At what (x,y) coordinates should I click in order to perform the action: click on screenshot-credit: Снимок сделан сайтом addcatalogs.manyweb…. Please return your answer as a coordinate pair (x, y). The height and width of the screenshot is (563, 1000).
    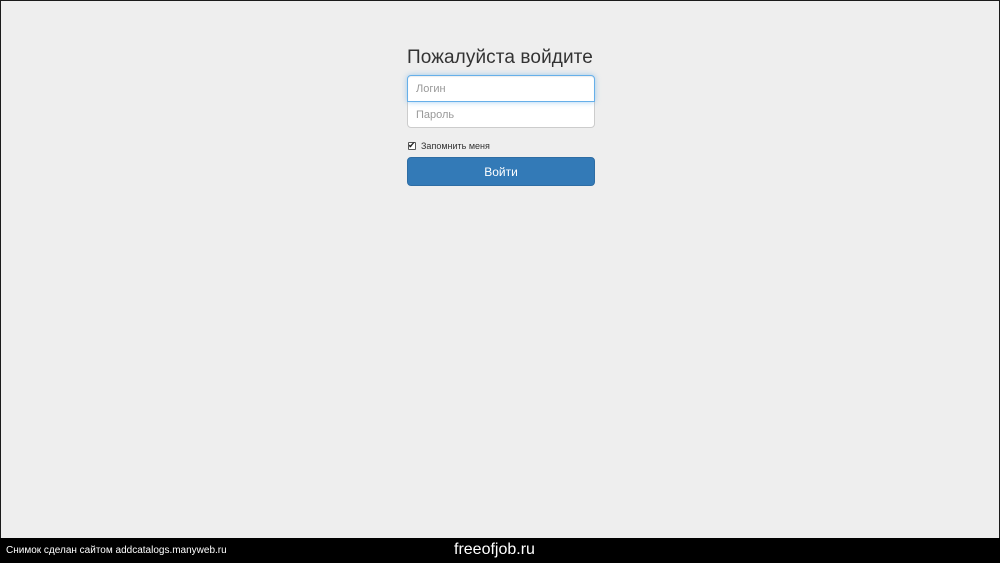
    Looking at the image, I should click on (116, 550).